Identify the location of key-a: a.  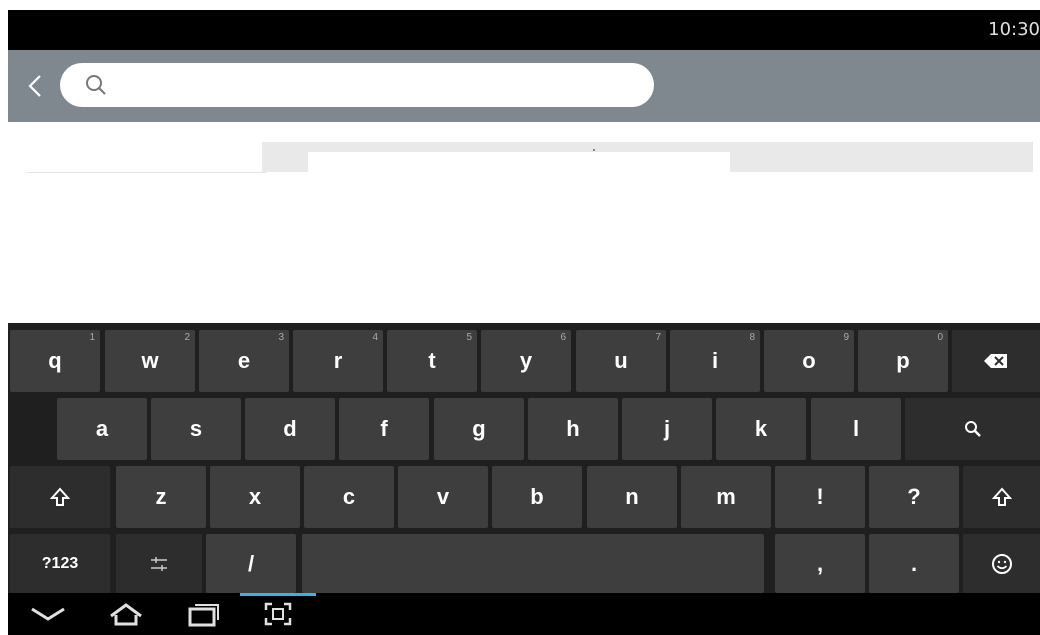
(102, 429).